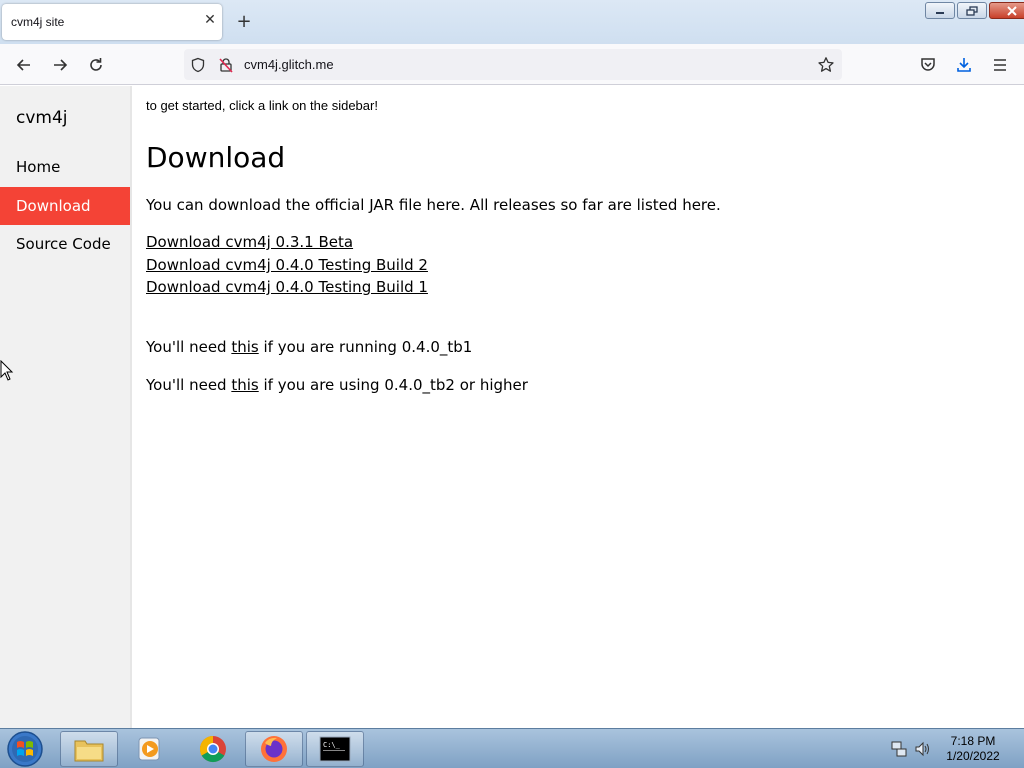  I want to click on back-arrow-icon, so click(23, 65).